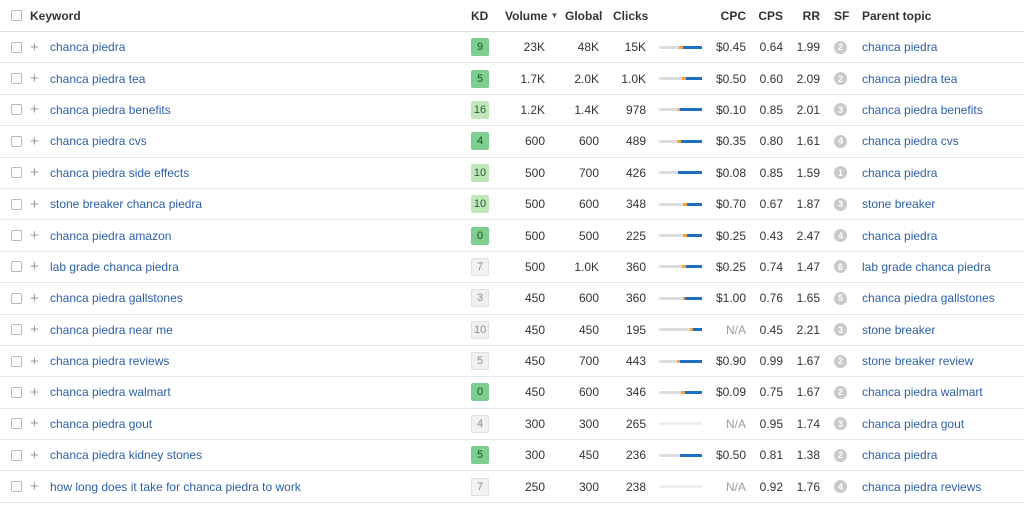 The image size is (1024, 508). I want to click on volume-value: 450, so click(534, 392).